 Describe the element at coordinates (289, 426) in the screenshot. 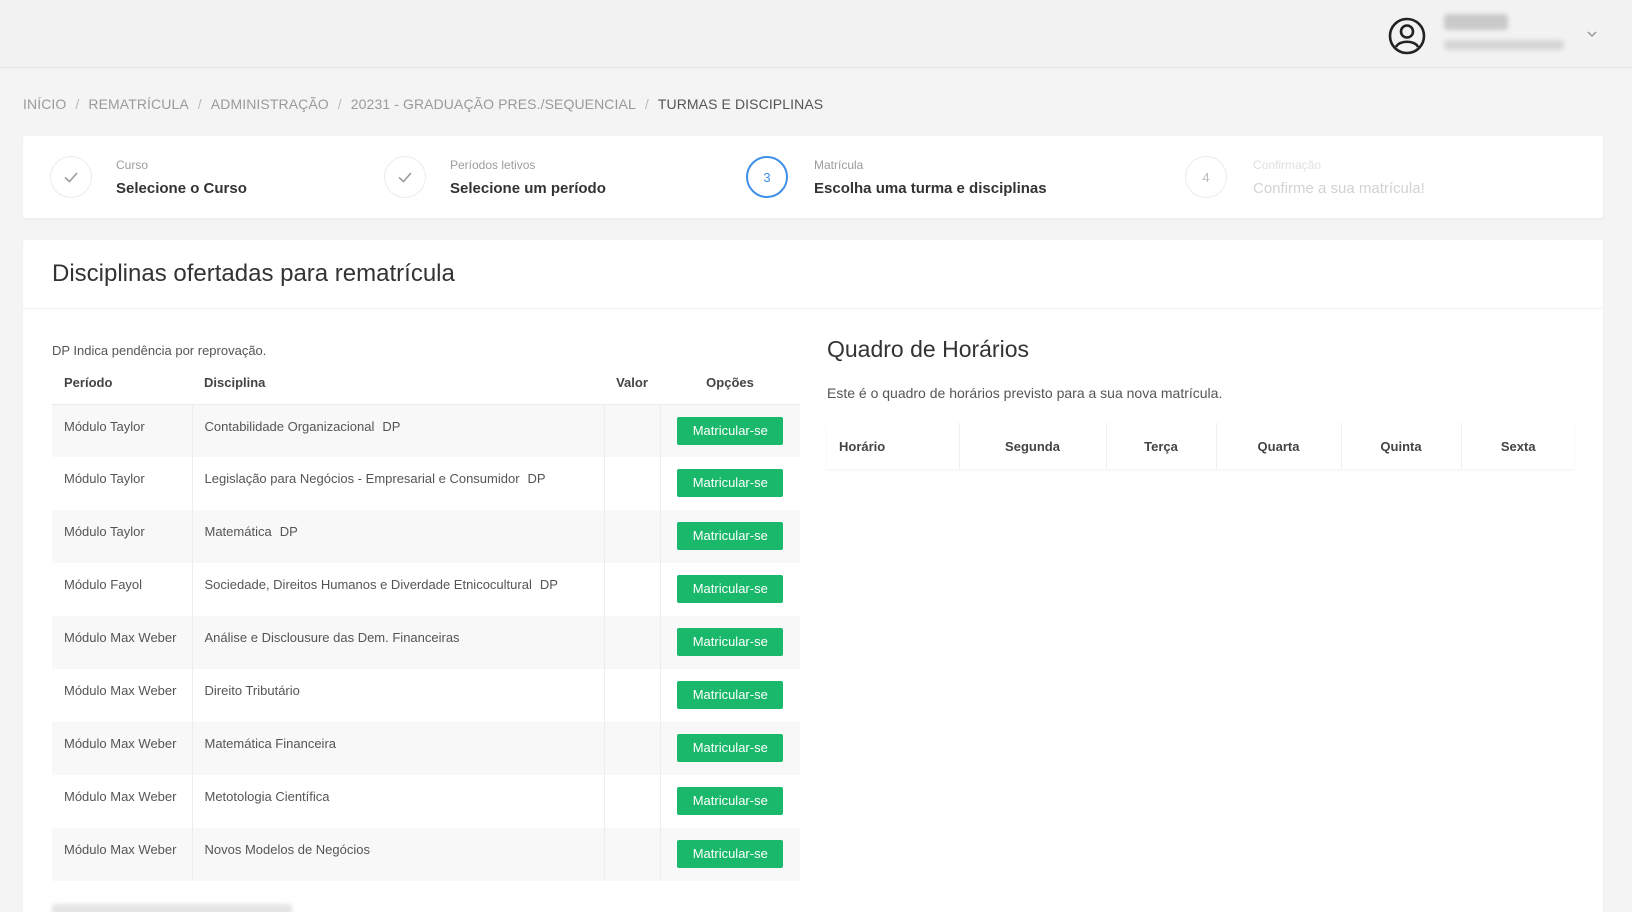

I see `discipline-name: Contabilidade Organizacional` at that location.